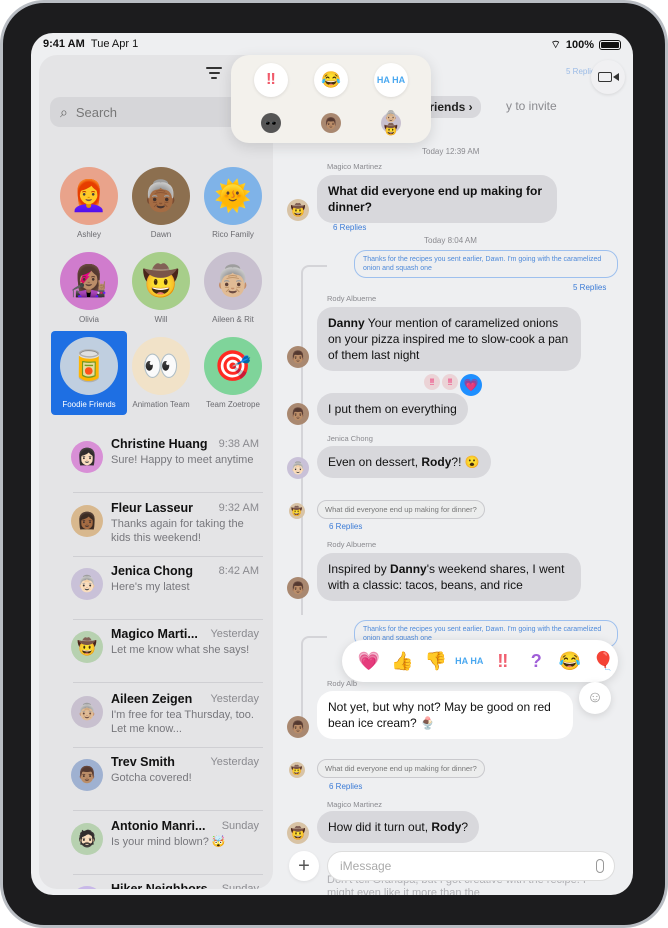 The width and height of the screenshot is (668, 928). What do you see at coordinates (453, 385) in the screenshot?
I see `reaction-badges: ‼ ‼ 💗` at bounding box center [453, 385].